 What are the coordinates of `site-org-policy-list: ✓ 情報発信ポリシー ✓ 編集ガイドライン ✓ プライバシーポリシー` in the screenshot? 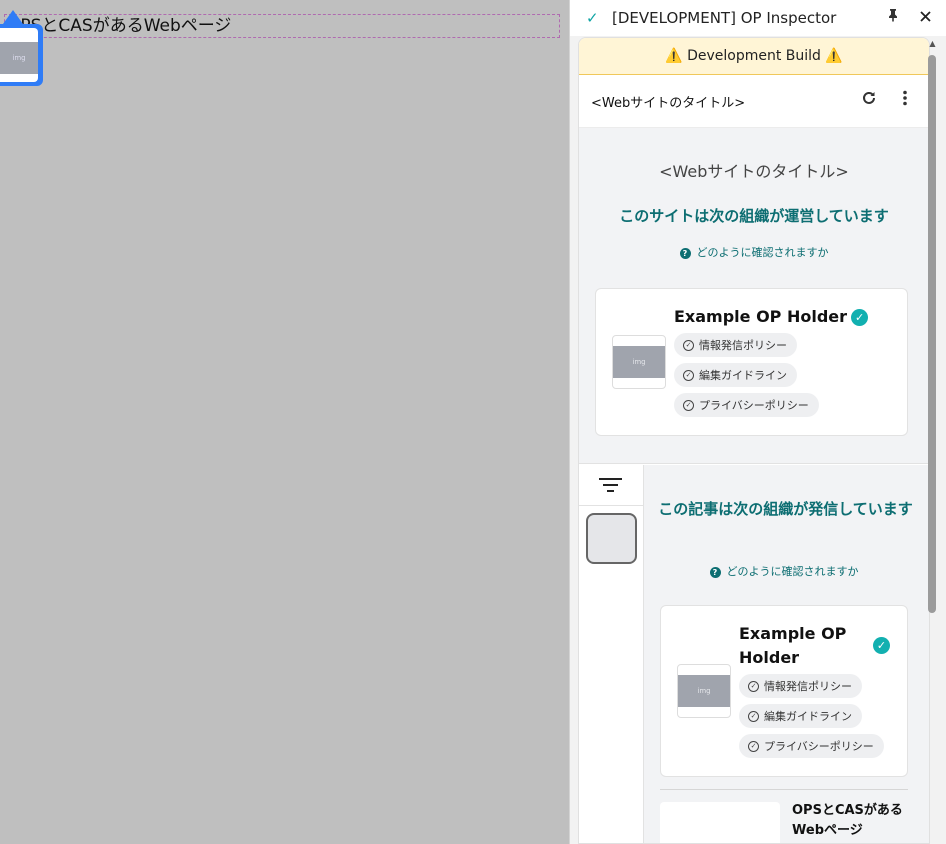 It's located at (746, 375).